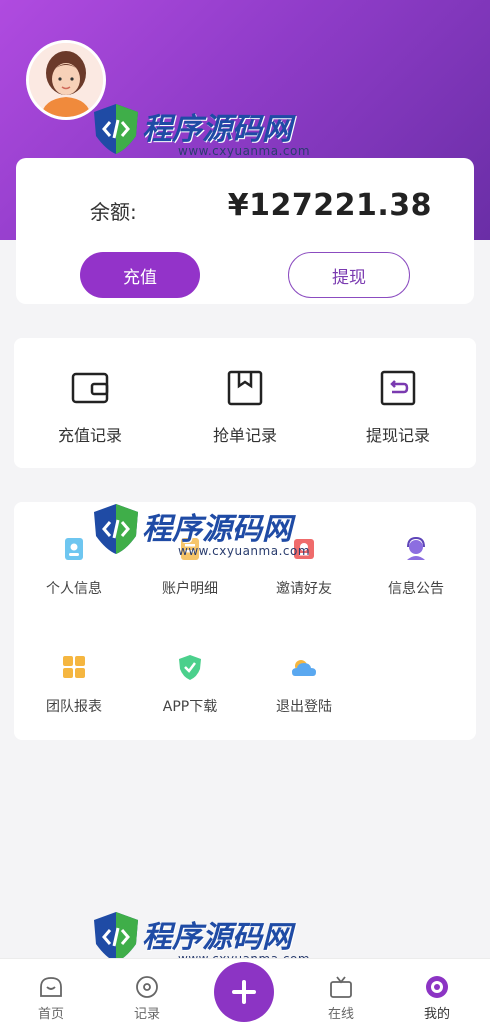 The image size is (490, 1024). I want to click on home-icon, so click(51, 987).